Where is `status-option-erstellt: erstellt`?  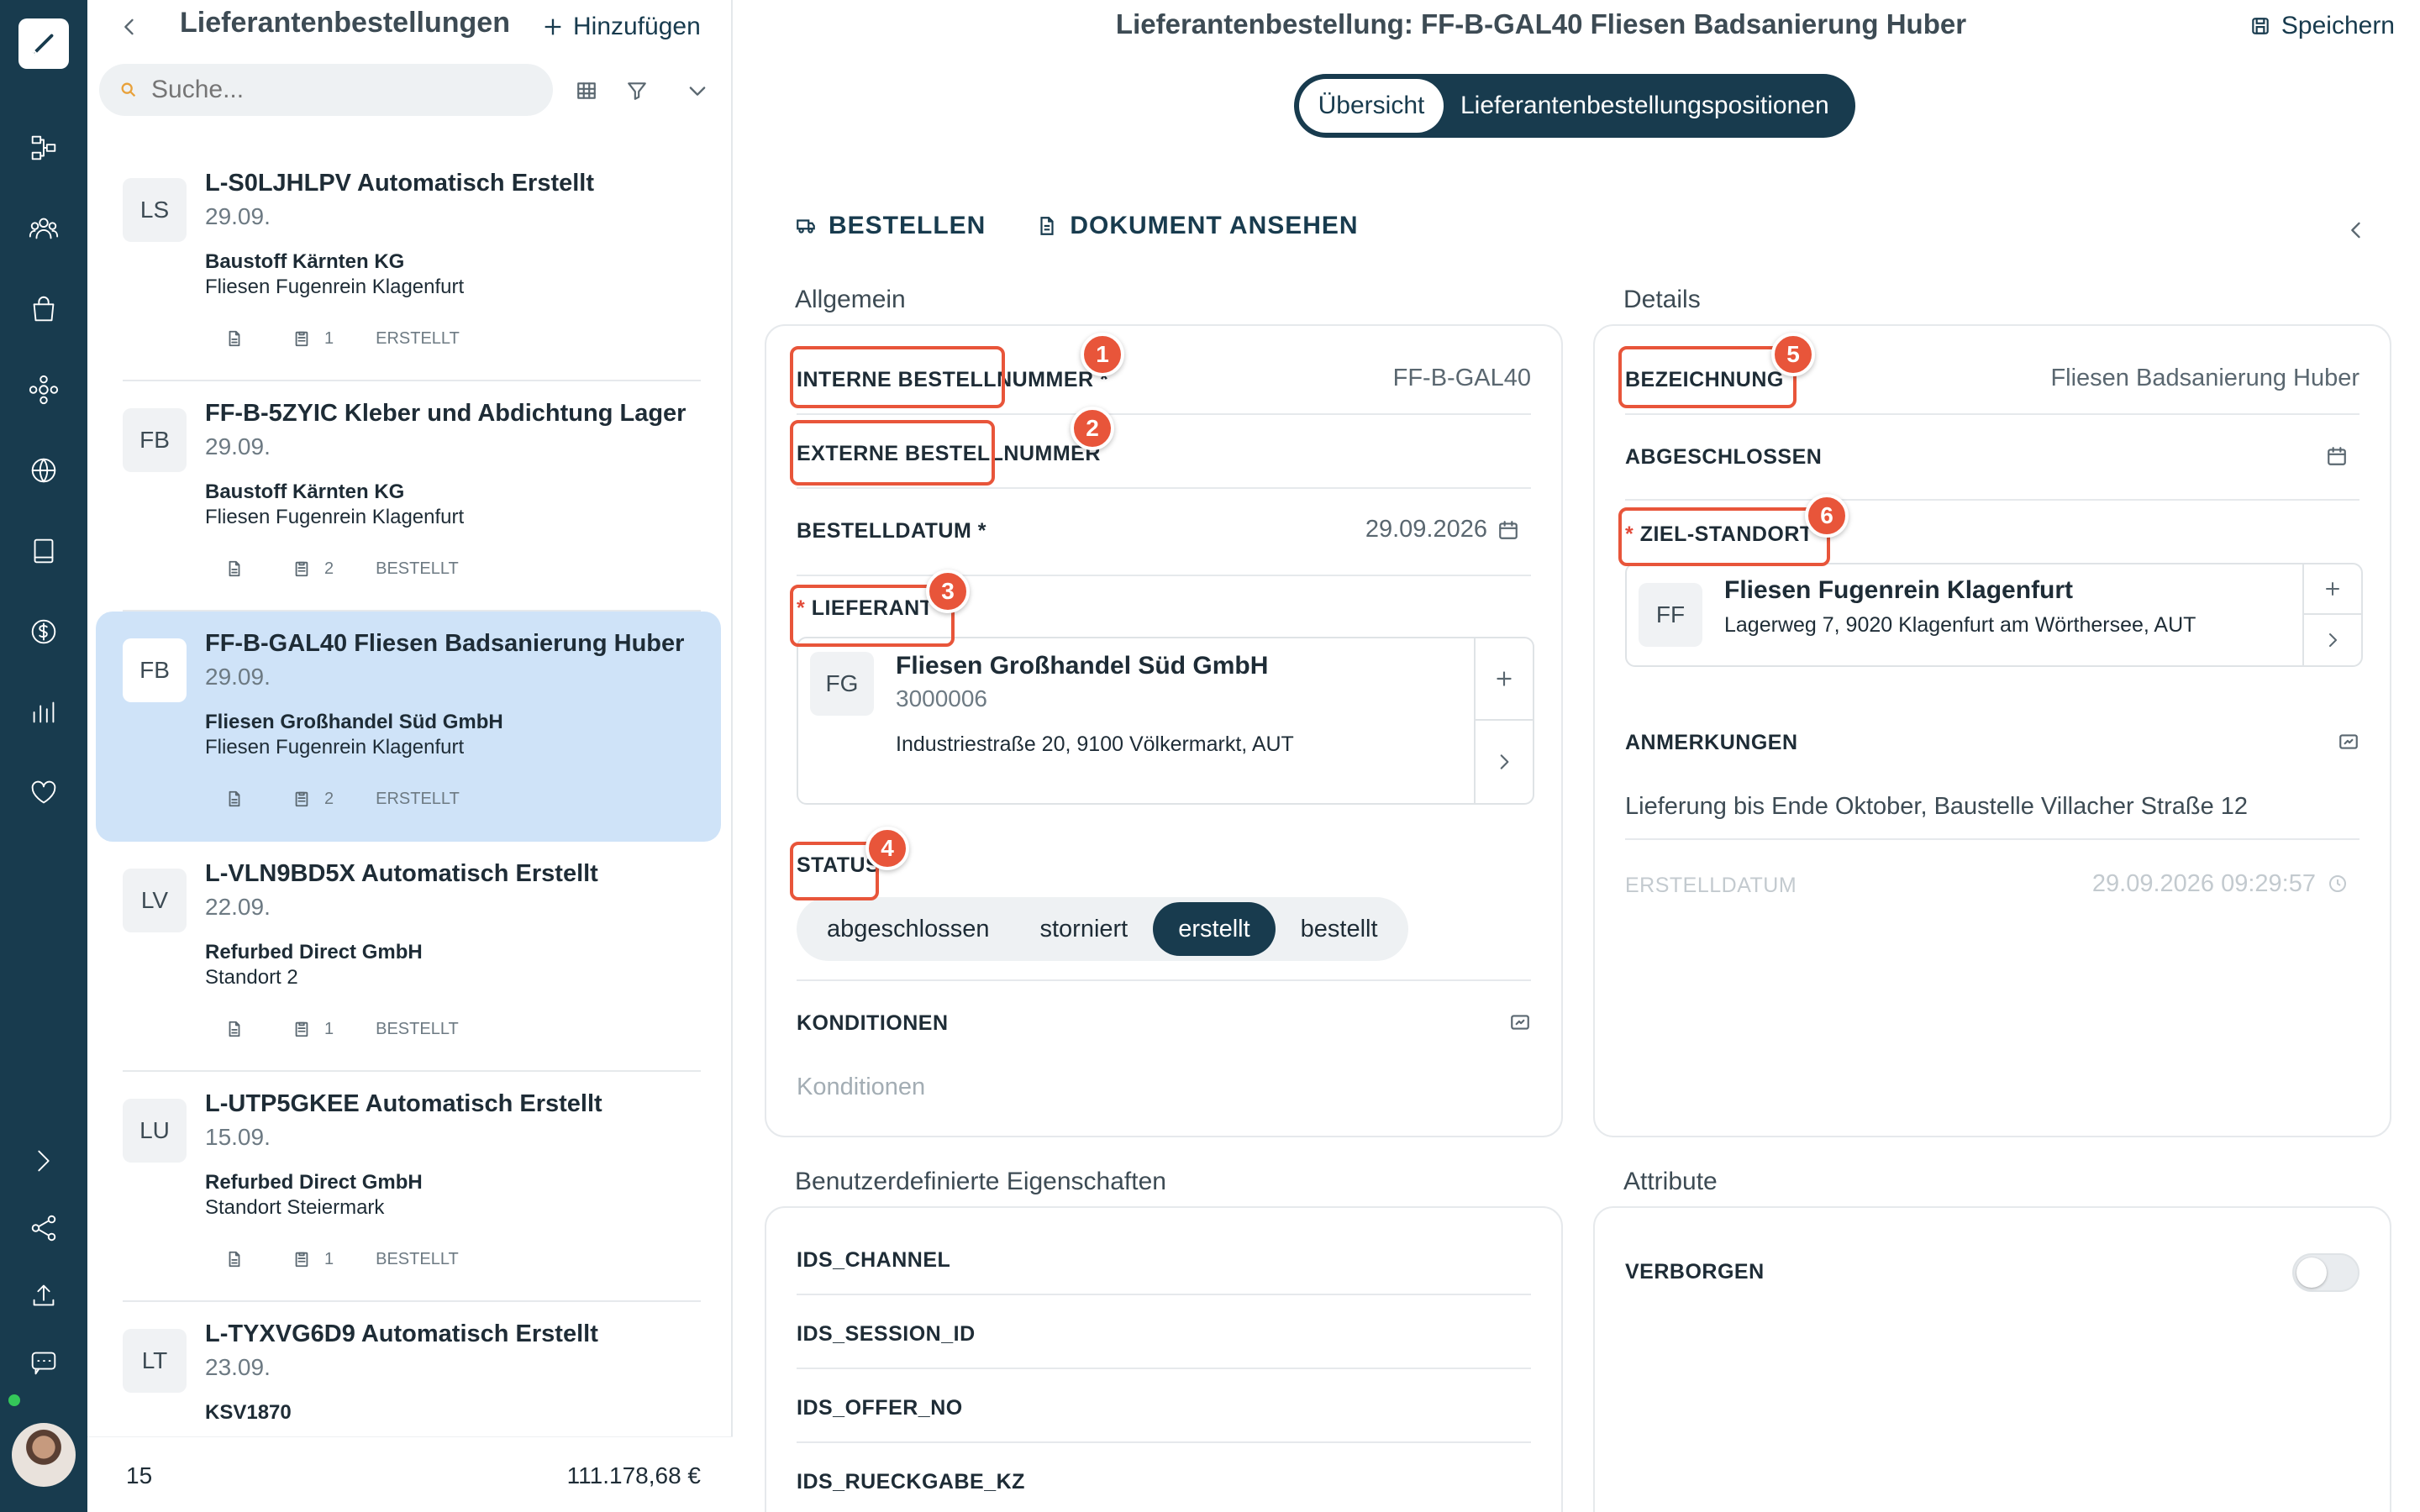 status-option-erstellt: erstellt is located at coordinates (1214, 929).